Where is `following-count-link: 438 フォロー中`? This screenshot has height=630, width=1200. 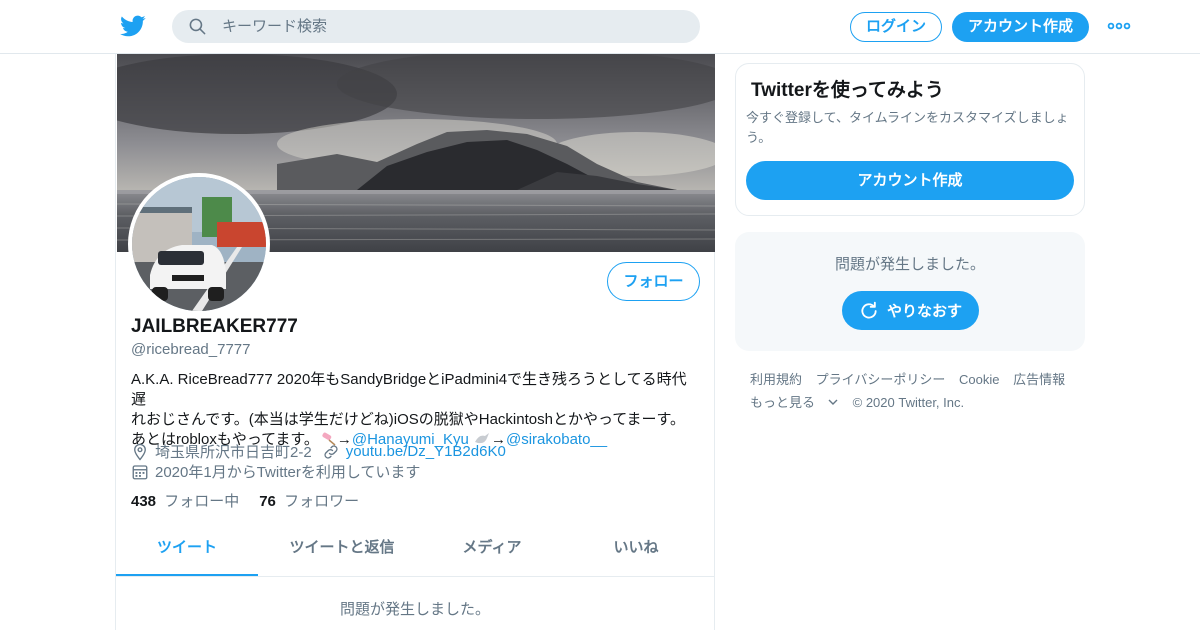 following-count-link: 438 フォロー中 is located at coordinates (185, 500).